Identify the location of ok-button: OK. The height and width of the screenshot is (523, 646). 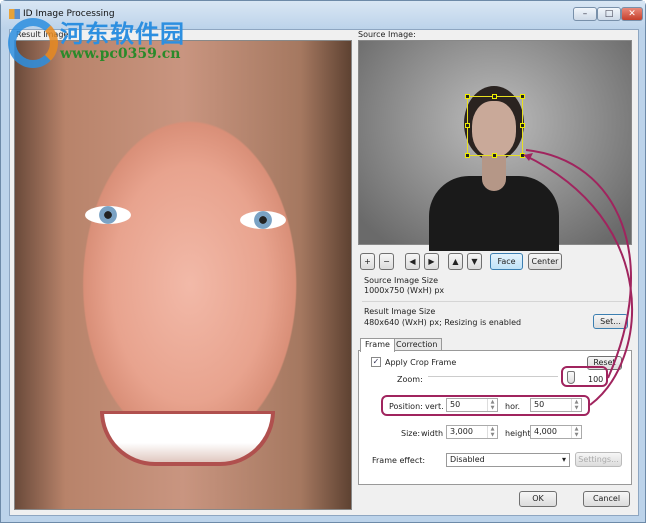
(538, 499).